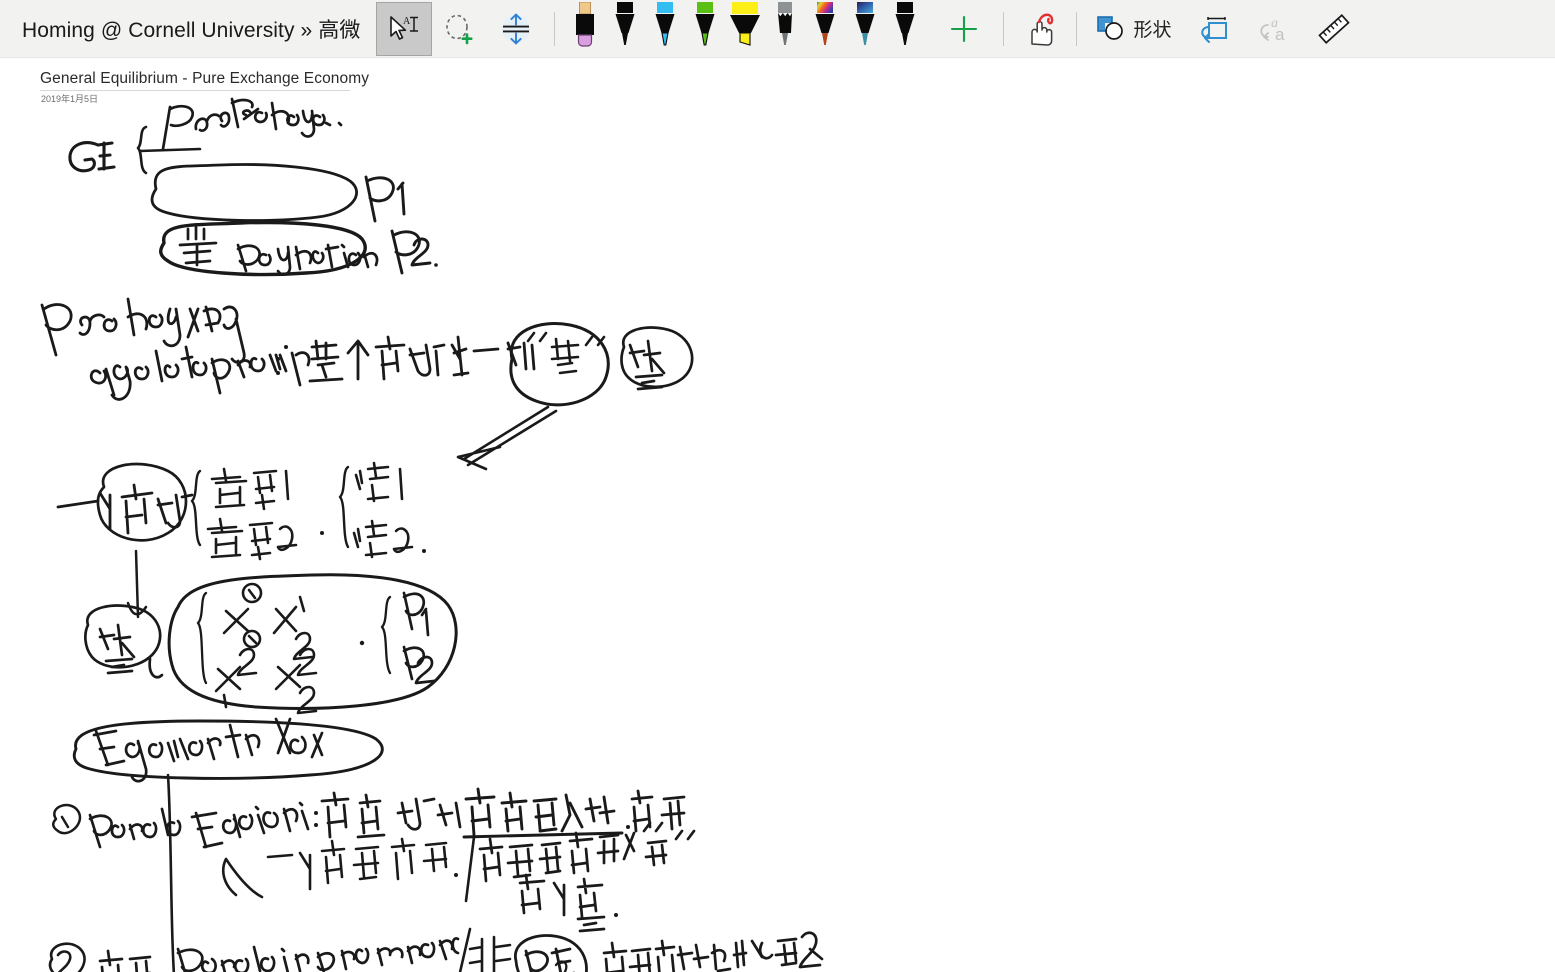 The image size is (1555, 972). I want to click on pen-highlighter-yellow, so click(745, 28).